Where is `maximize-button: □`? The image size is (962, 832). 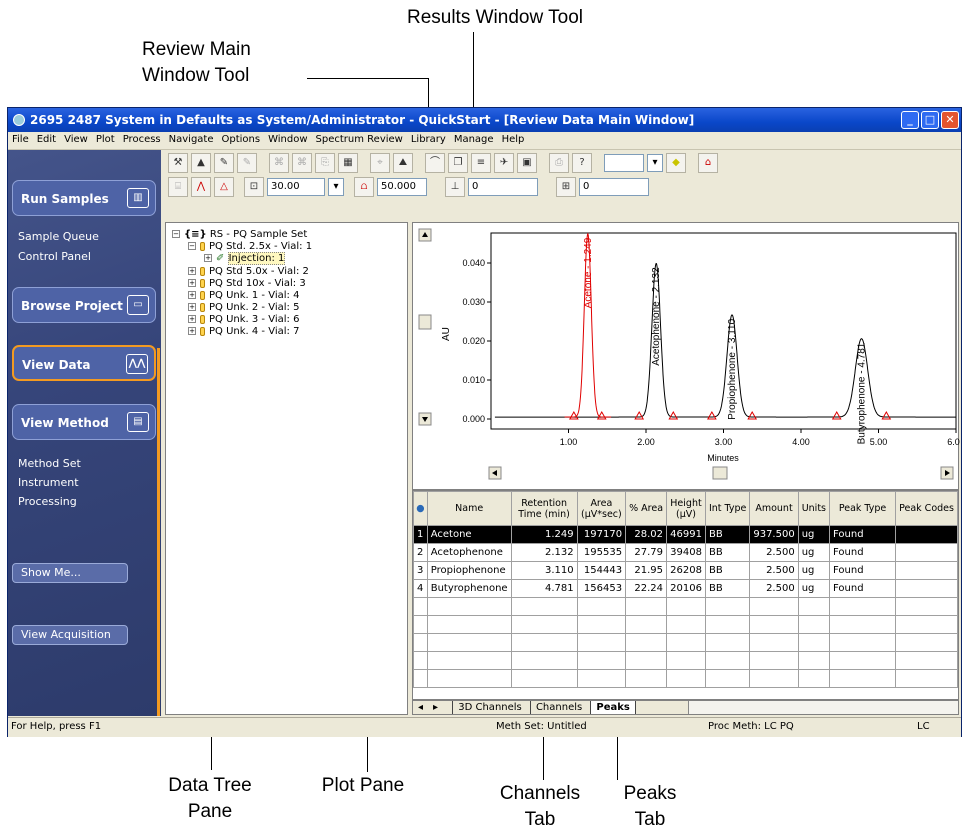 maximize-button: □ is located at coordinates (930, 120).